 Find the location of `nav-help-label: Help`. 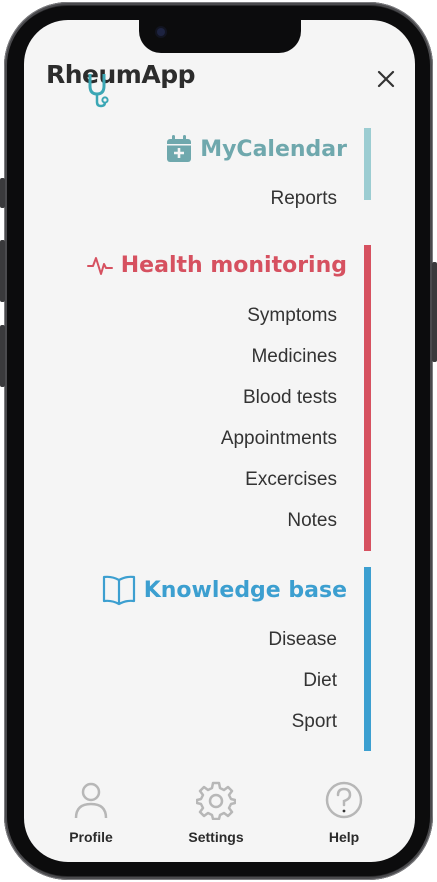

nav-help-label: Help is located at coordinates (344, 837).